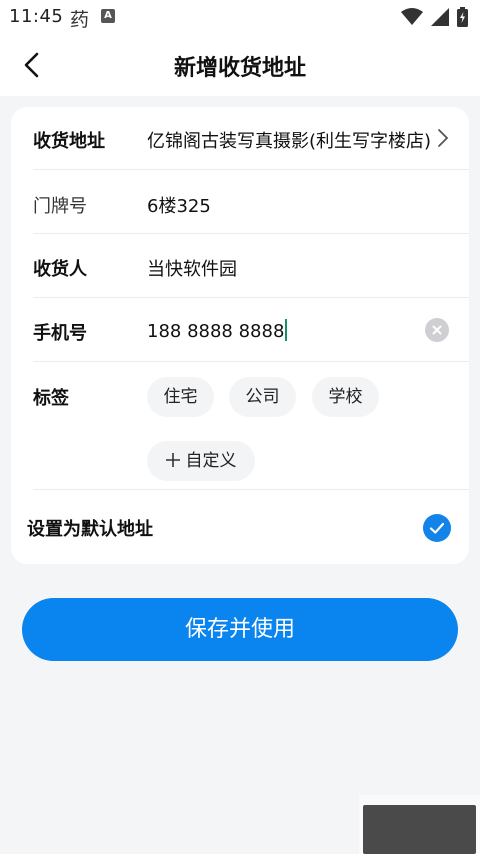 The height and width of the screenshot is (854, 480). What do you see at coordinates (262, 397) in the screenshot?
I see `tag-company: 公司` at bounding box center [262, 397].